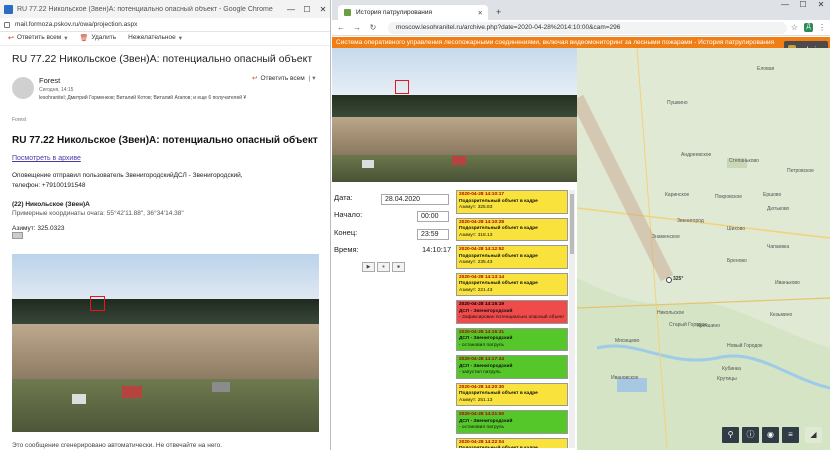 This screenshot has height=450, width=830. What do you see at coordinates (482, 427) in the screenshot?
I see `event-detail: - остановил патруль` at bounding box center [482, 427].